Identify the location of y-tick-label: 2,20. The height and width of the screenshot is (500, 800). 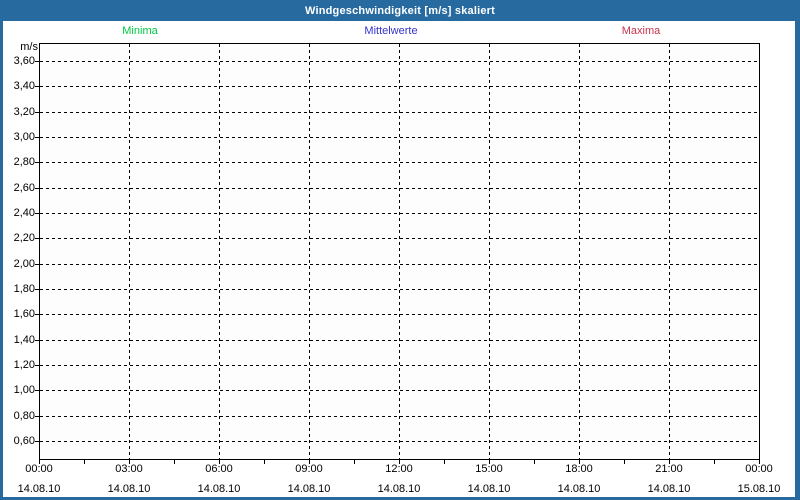
(24, 238).